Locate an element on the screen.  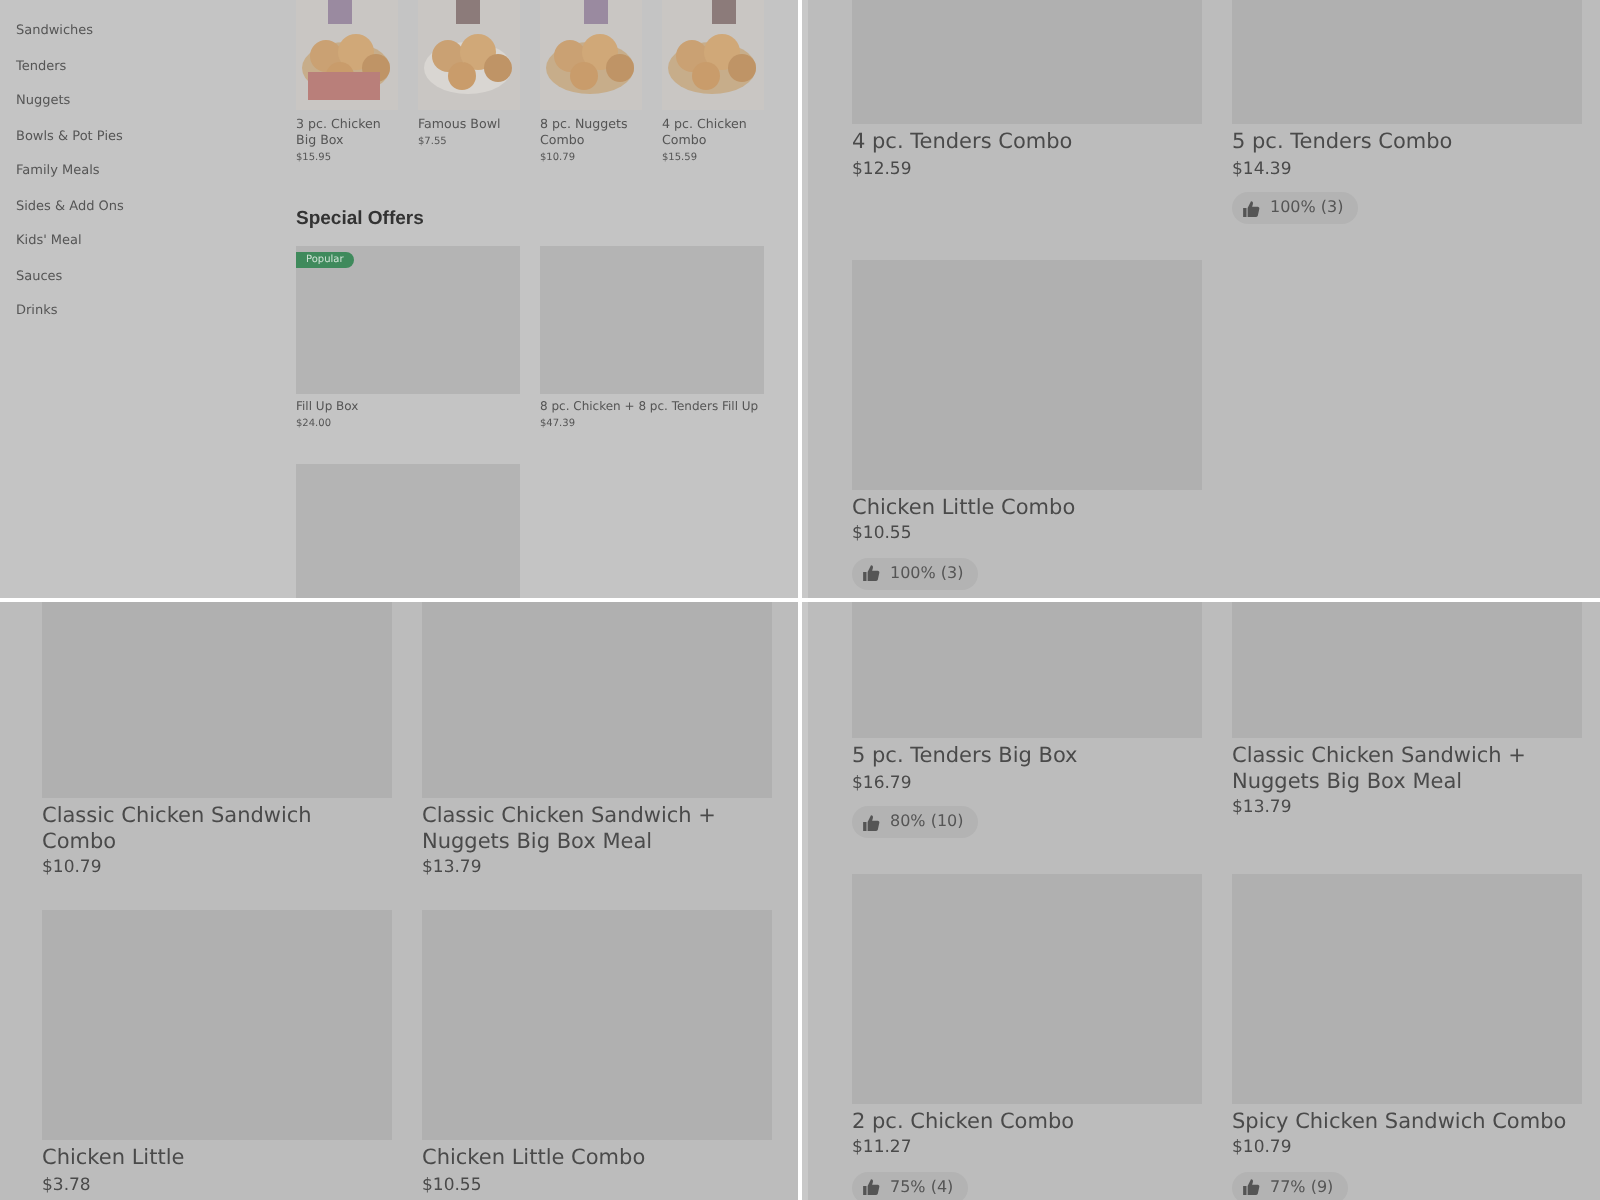
product-price: $12.59 is located at coordinates (883, 170).